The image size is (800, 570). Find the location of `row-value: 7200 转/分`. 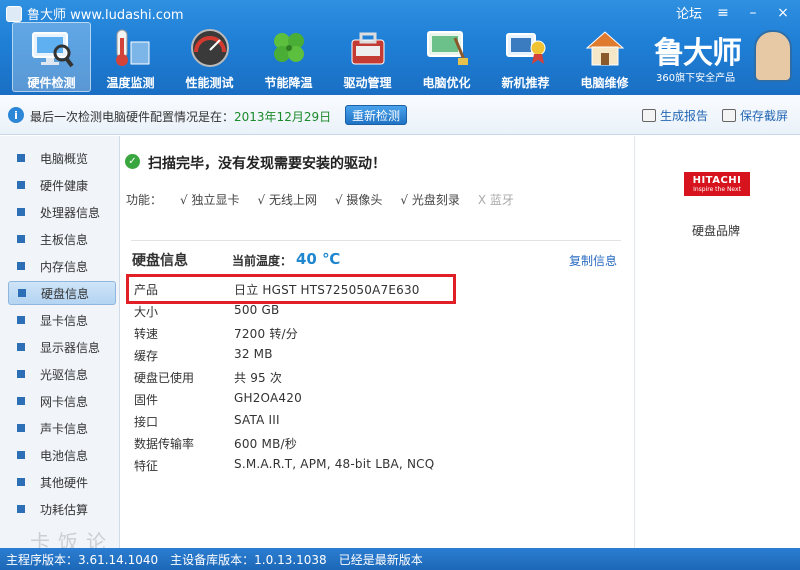

row-value: 7200 转/分 is located at coordinates (266, 334).